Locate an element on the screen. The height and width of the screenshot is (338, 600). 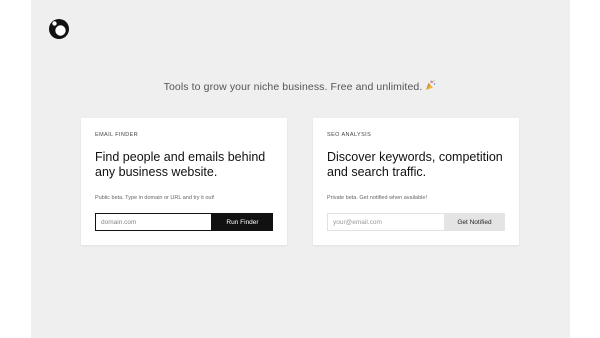
party-popper-icon is located at coordinates (430, 87).